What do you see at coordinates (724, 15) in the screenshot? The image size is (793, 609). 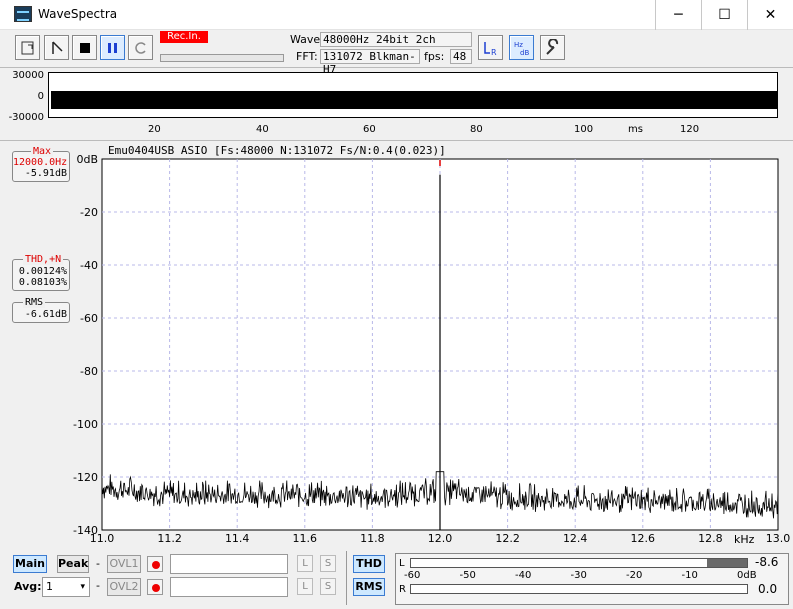 I see `maximize-button: ☐` at bounding box center [724, 15].